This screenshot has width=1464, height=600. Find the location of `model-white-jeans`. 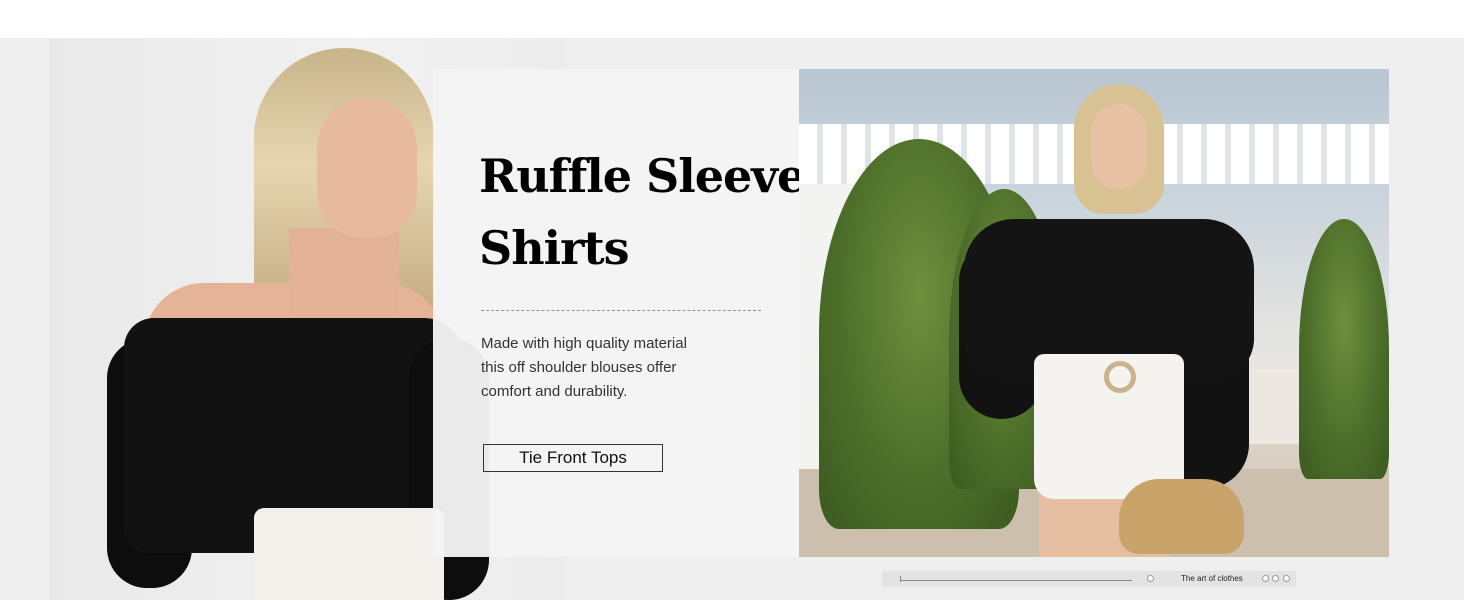

model-white-jeans is located at coordinates (349, 554).